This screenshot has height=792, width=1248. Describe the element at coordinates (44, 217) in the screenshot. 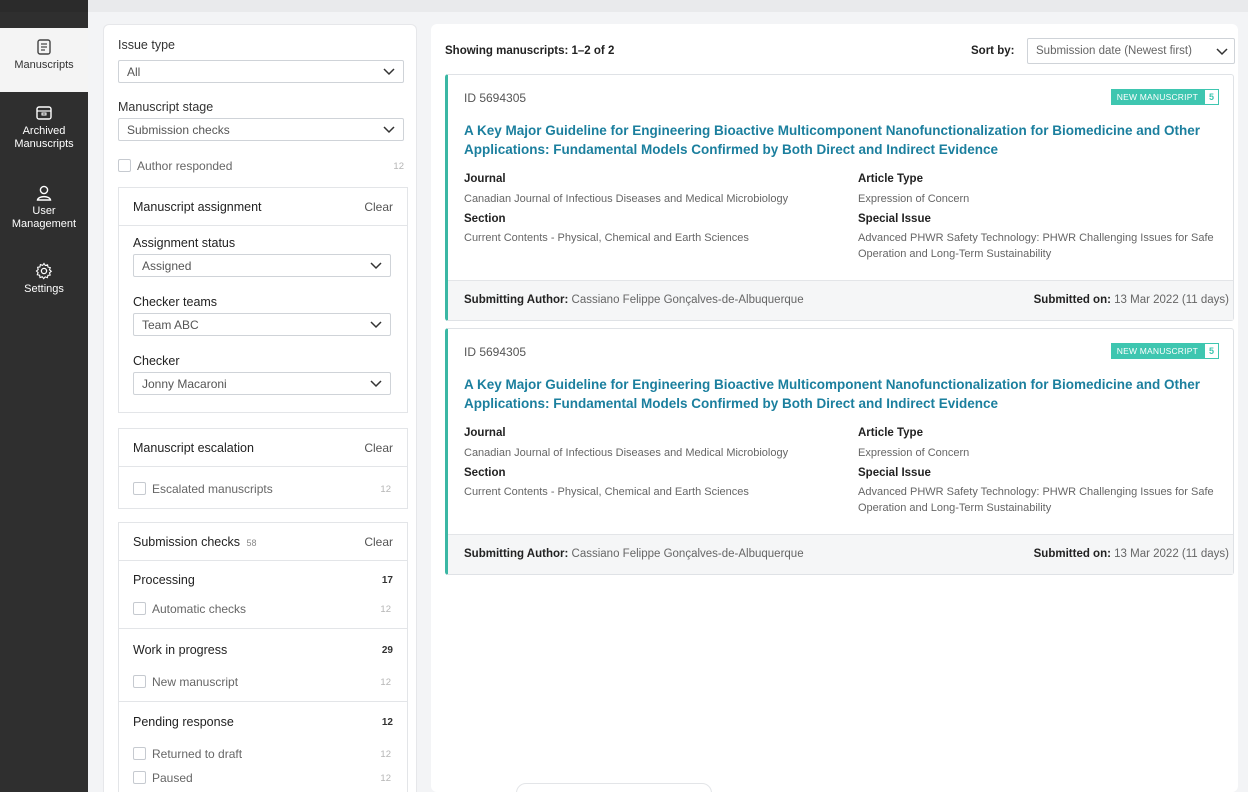

I see `sidebar-item-label: User Management` at that location.